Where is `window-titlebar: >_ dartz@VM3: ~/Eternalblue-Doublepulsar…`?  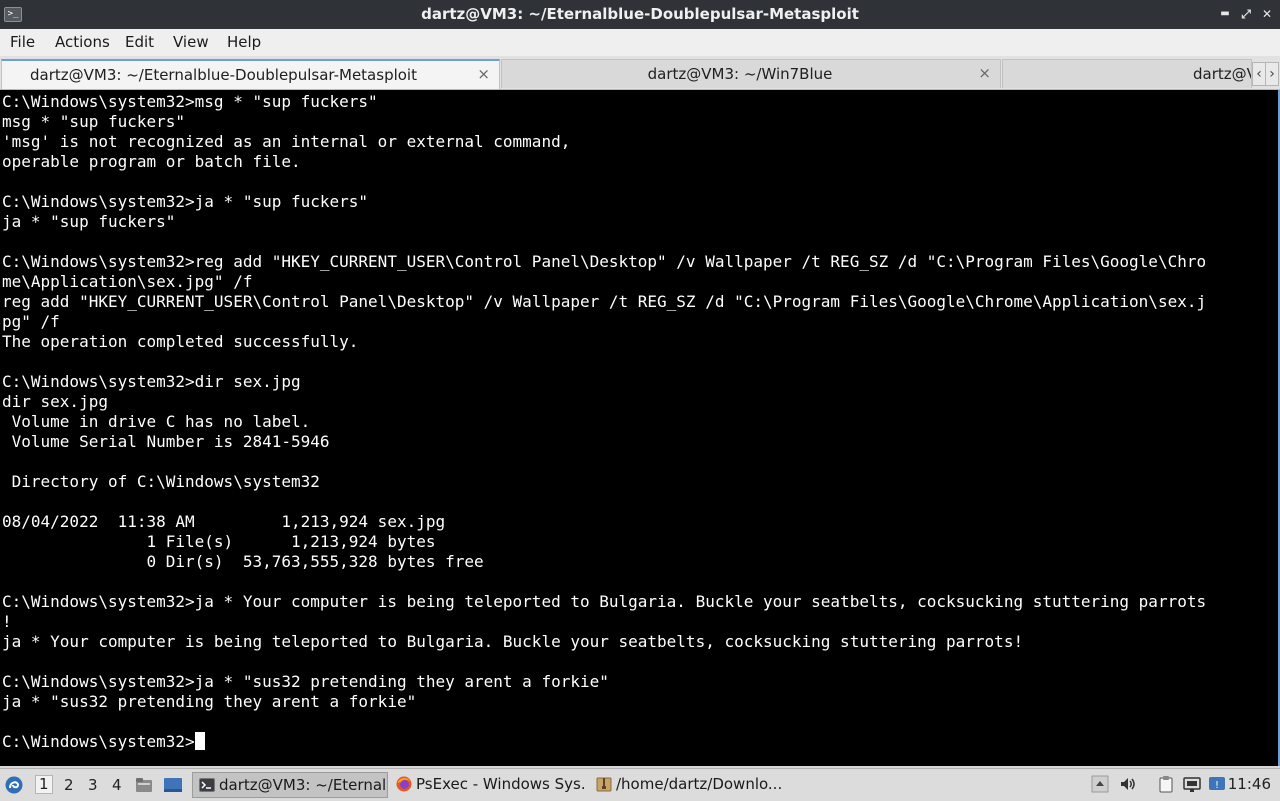 window-titlebar: >_ dartz@VM3: ~/Eternalblue-Doublepulsar… is located at coordinates (640, 14).